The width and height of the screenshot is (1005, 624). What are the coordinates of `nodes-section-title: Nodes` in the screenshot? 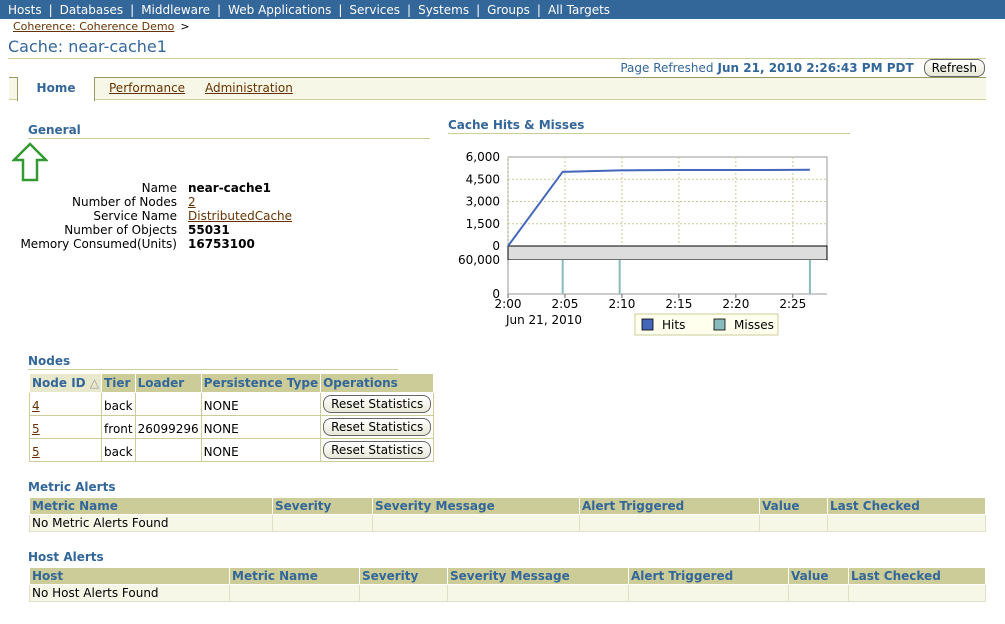 It's located at (49, 361).